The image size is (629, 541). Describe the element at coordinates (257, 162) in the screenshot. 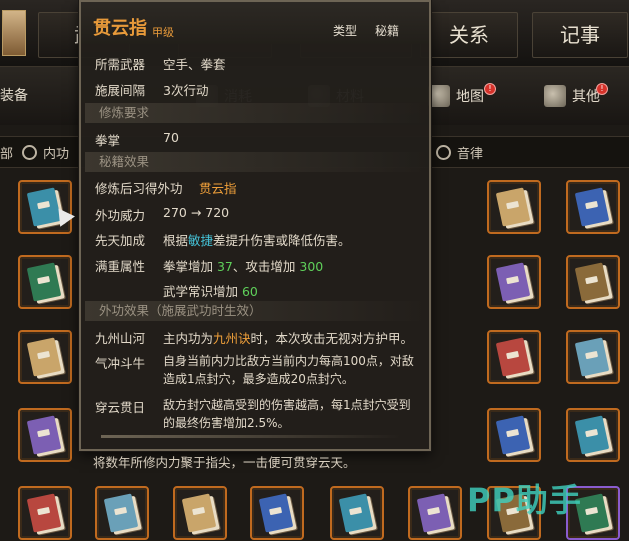

I see `effects-section: 秘籍效果` at that location.